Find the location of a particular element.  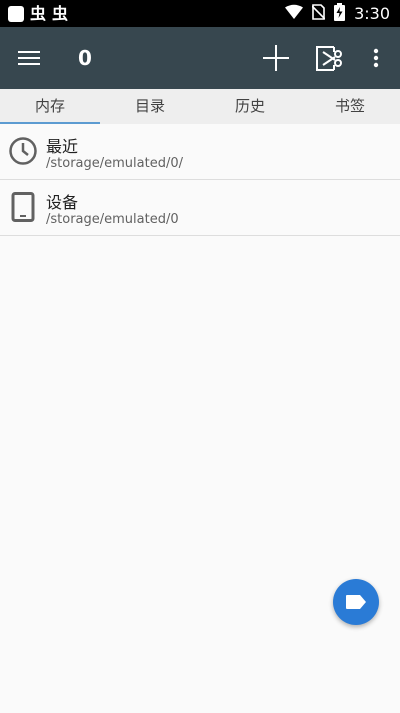

cut-button is located at coordinates (329, 58).